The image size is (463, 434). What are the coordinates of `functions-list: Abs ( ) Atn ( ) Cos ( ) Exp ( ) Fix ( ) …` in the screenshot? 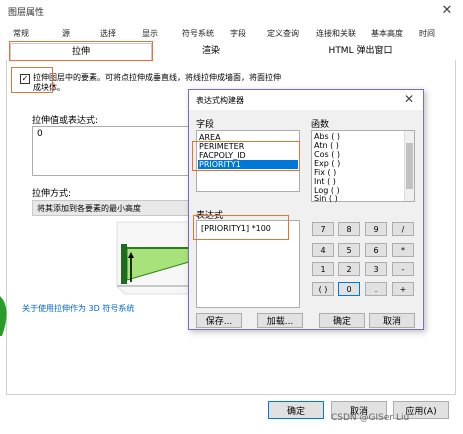 It's located at (363, 166).